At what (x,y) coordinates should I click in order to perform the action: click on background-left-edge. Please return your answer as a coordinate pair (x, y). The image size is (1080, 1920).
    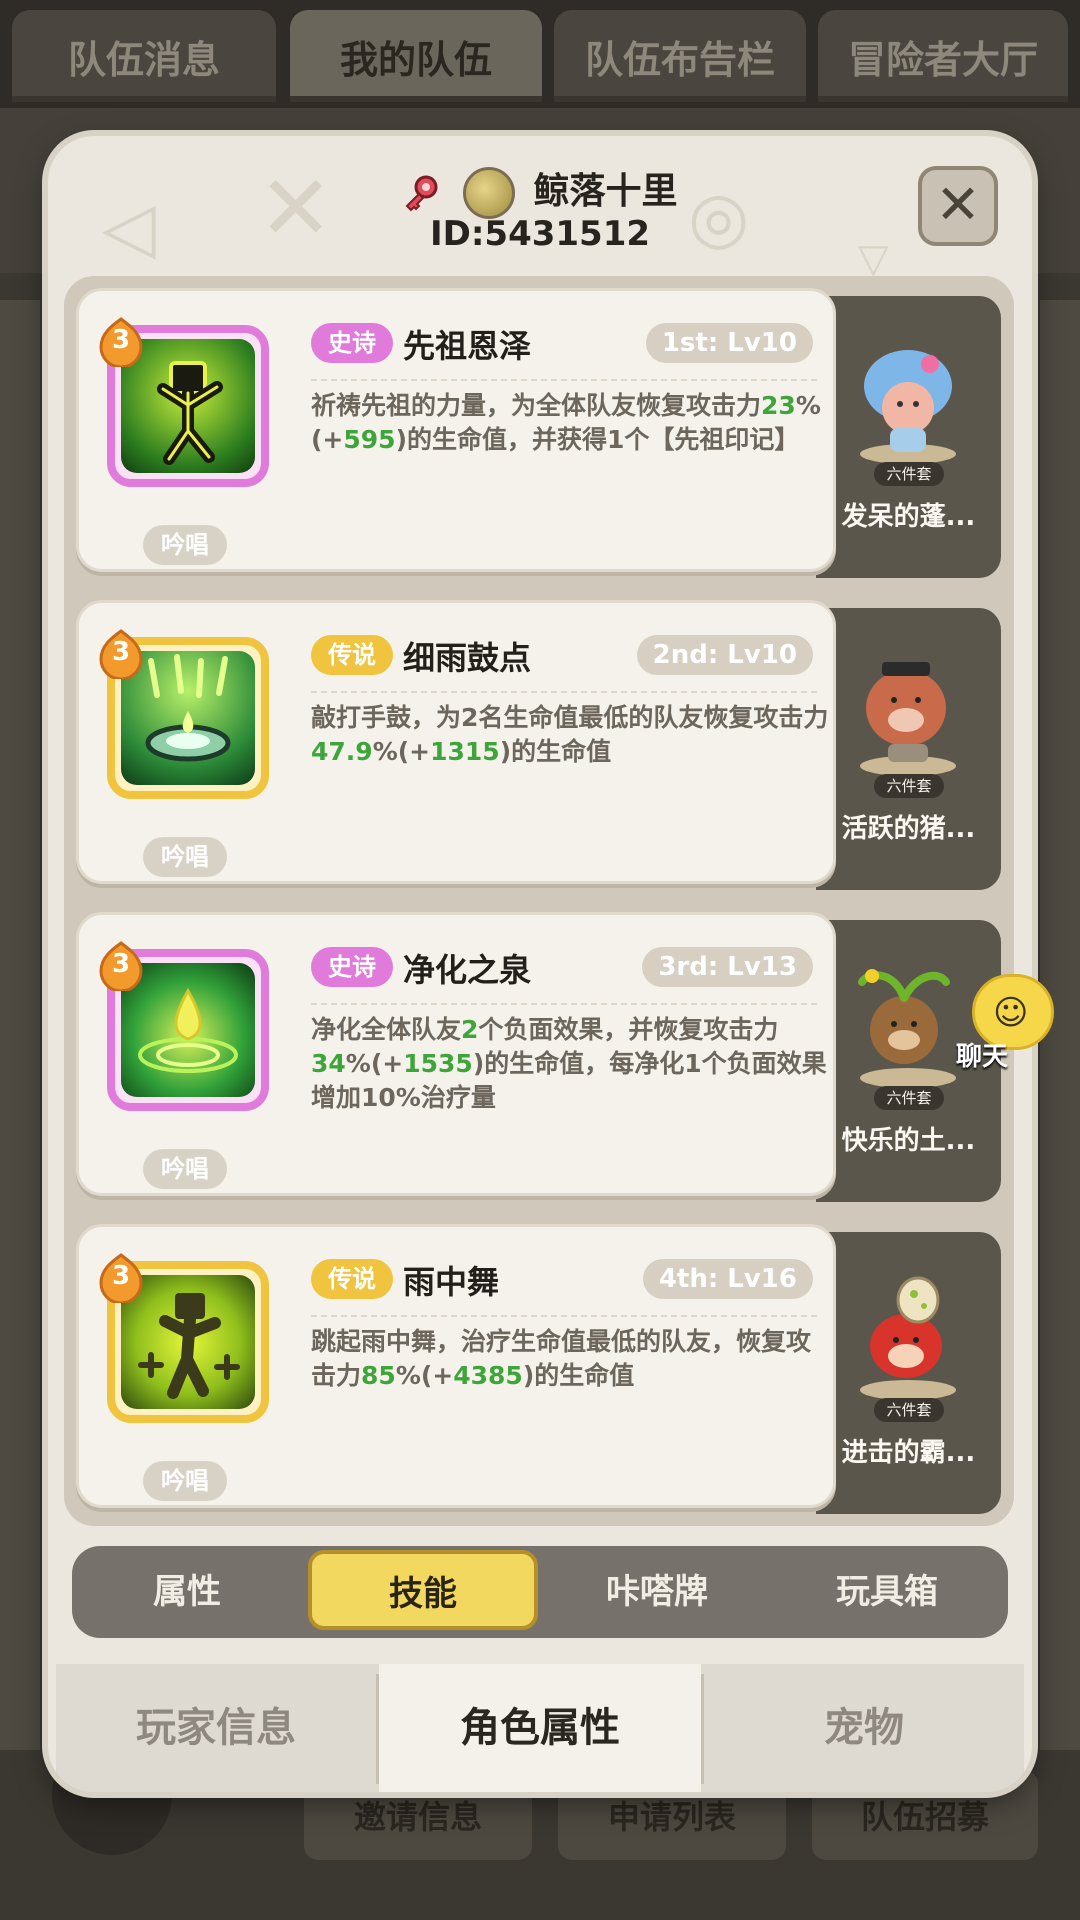
    Looking at the image, I should click on (20, 1025).